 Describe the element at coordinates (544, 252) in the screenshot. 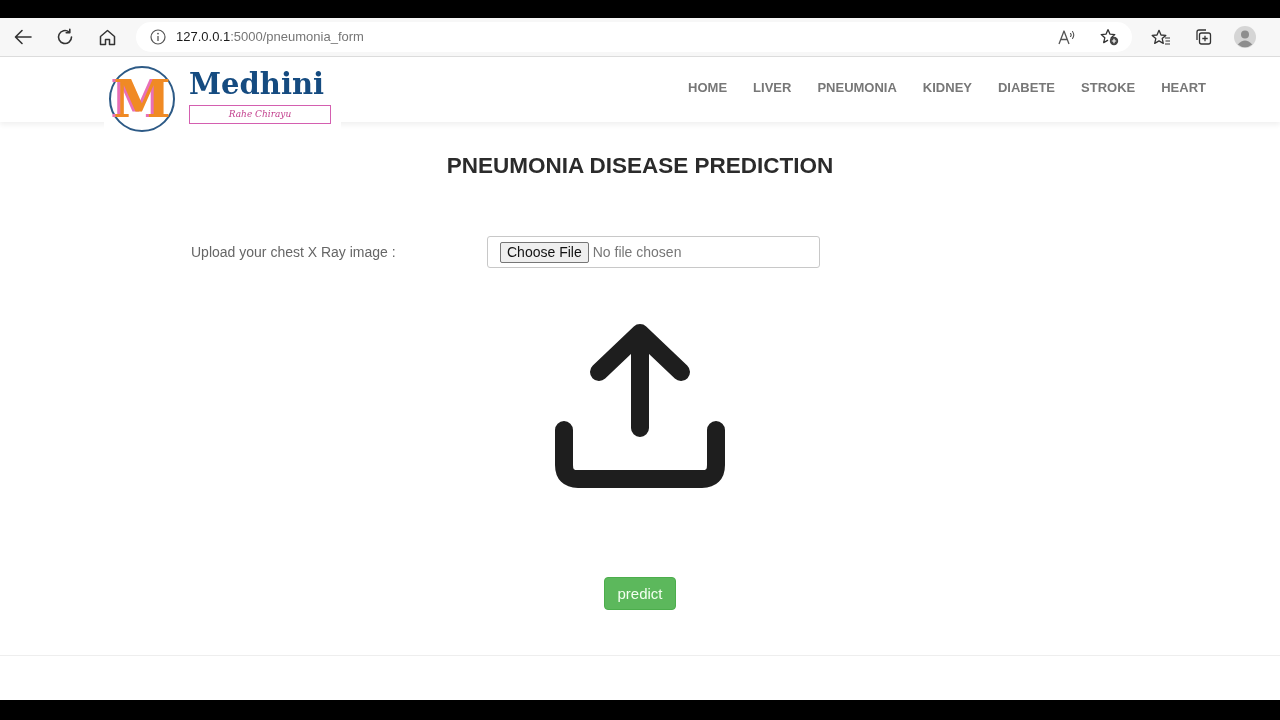

I see `choose-file-button: Choose File` at that location.